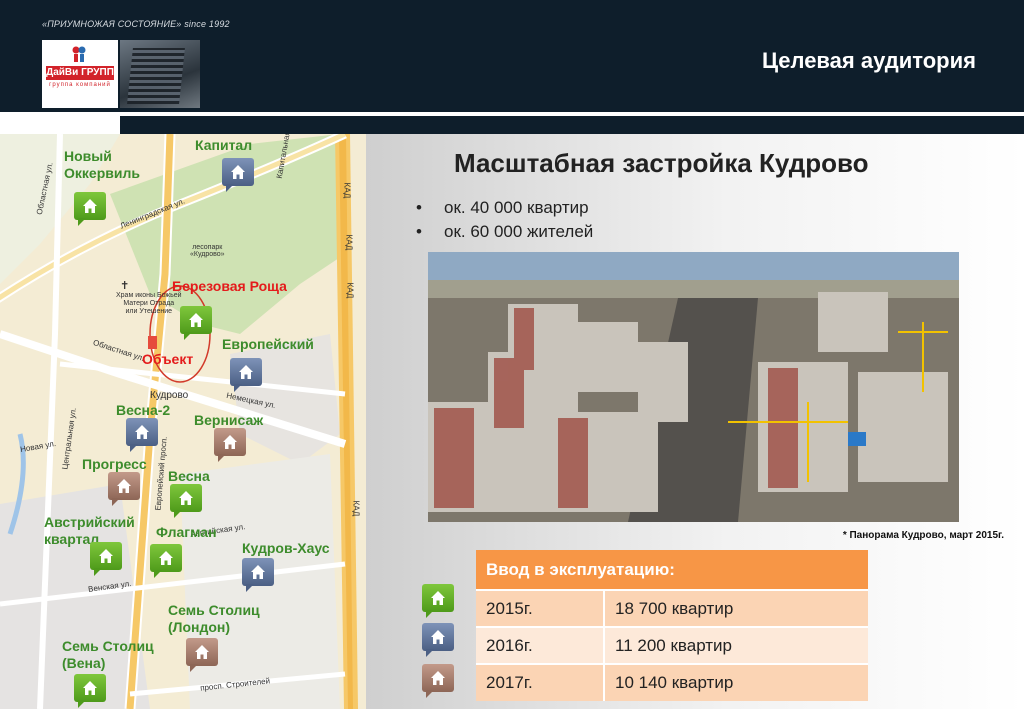 The height and width of the screenshot is (709, 1024). Describe the element at coordinates (504, 232) in the screenshot. I see `stat-residents: ок. 60 000 жителей` at that location.